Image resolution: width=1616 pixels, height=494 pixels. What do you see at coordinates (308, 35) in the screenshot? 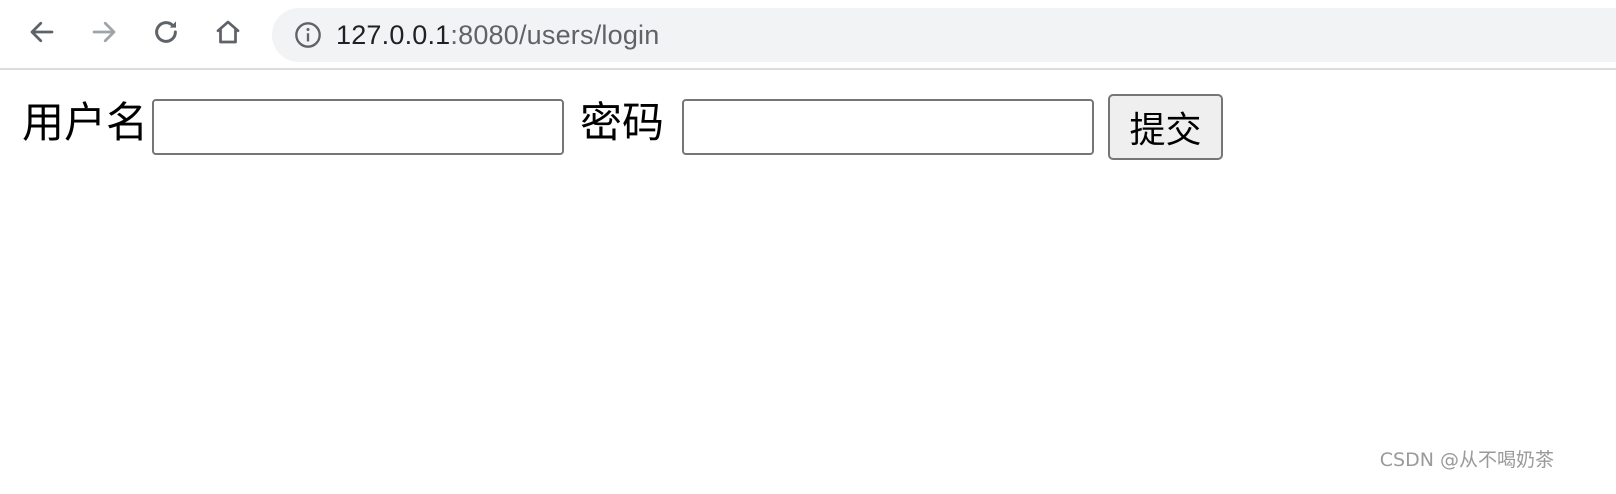
I see `info-circle-icon` at bounding box center [308, 35].